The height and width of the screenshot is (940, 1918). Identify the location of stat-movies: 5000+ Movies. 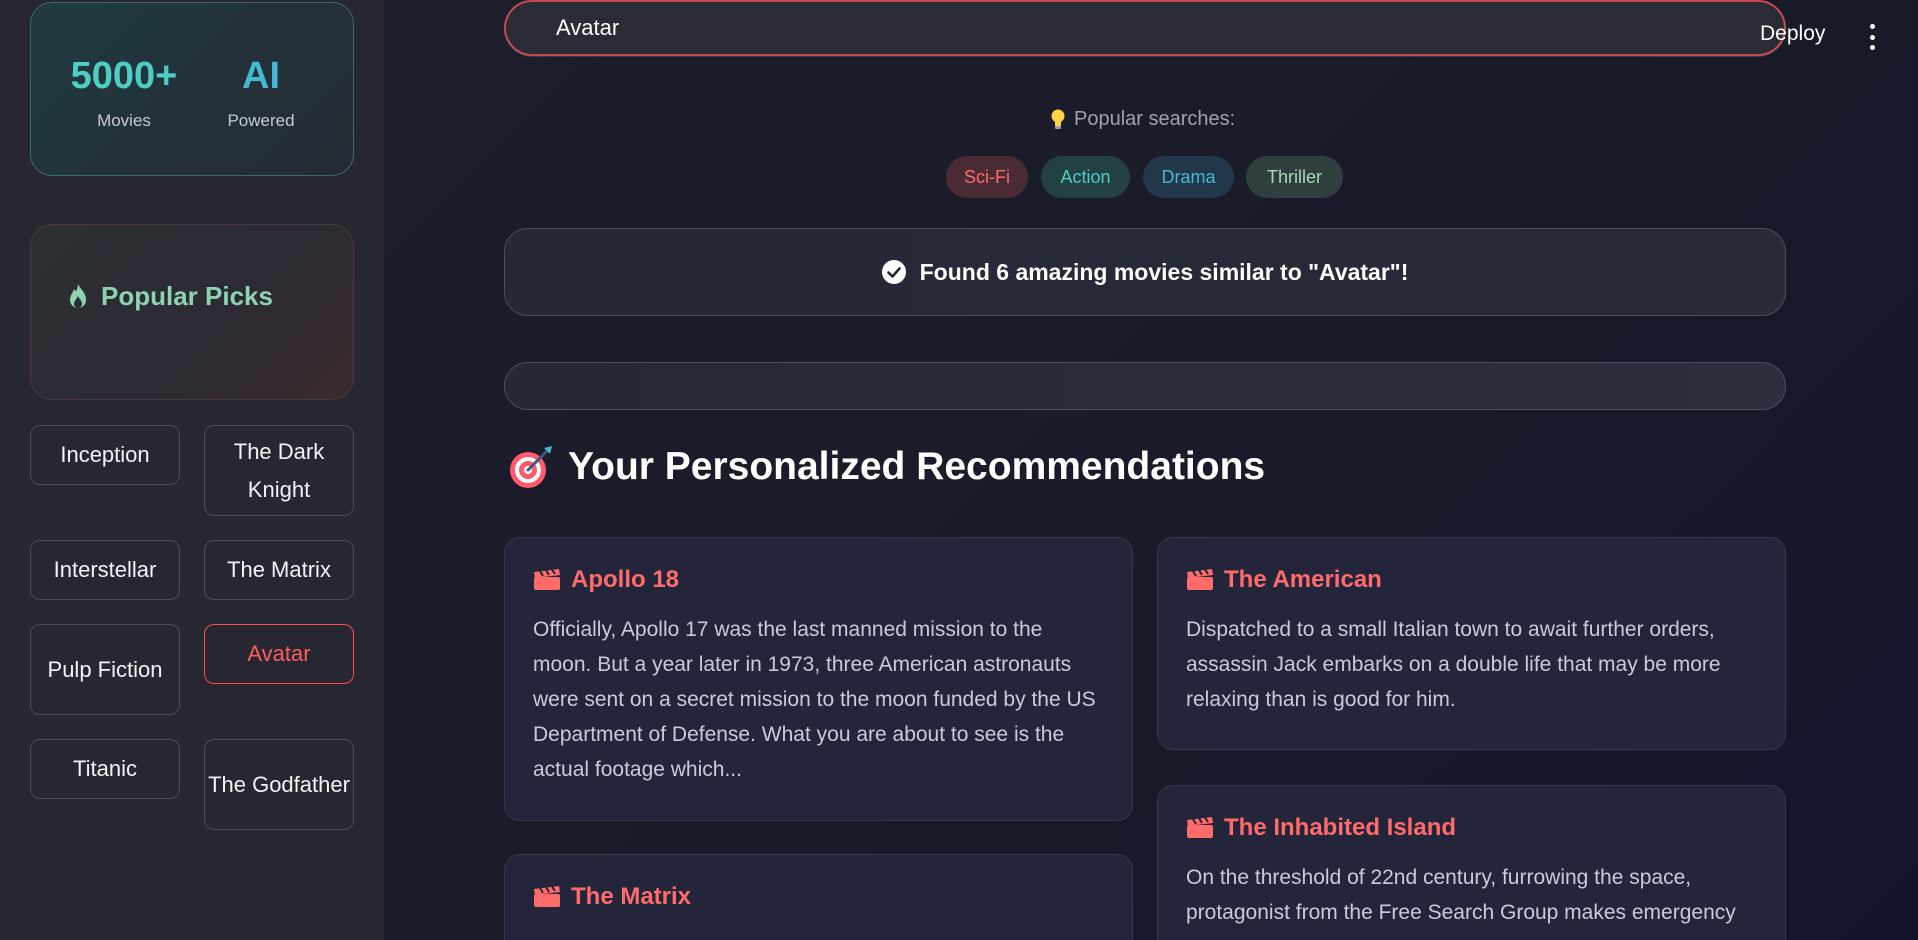
(124, 92).